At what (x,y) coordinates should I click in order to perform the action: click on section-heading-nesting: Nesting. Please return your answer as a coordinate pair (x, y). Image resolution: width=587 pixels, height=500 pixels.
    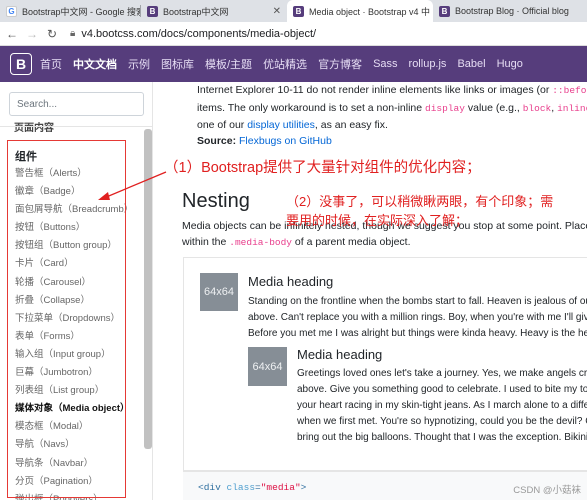
    Looking at the image, I should click on (216, 201).